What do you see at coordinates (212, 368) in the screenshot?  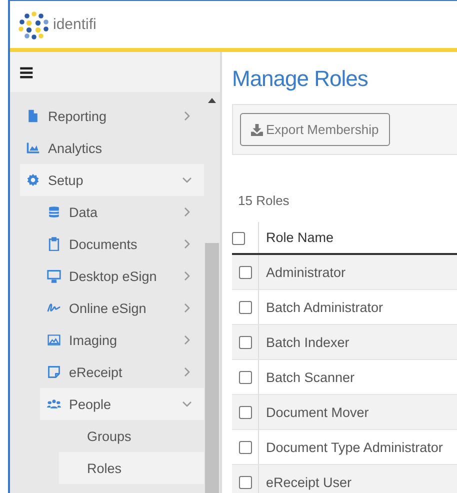 I see `scrollbar-thumb` at bounding box center [212, 368].